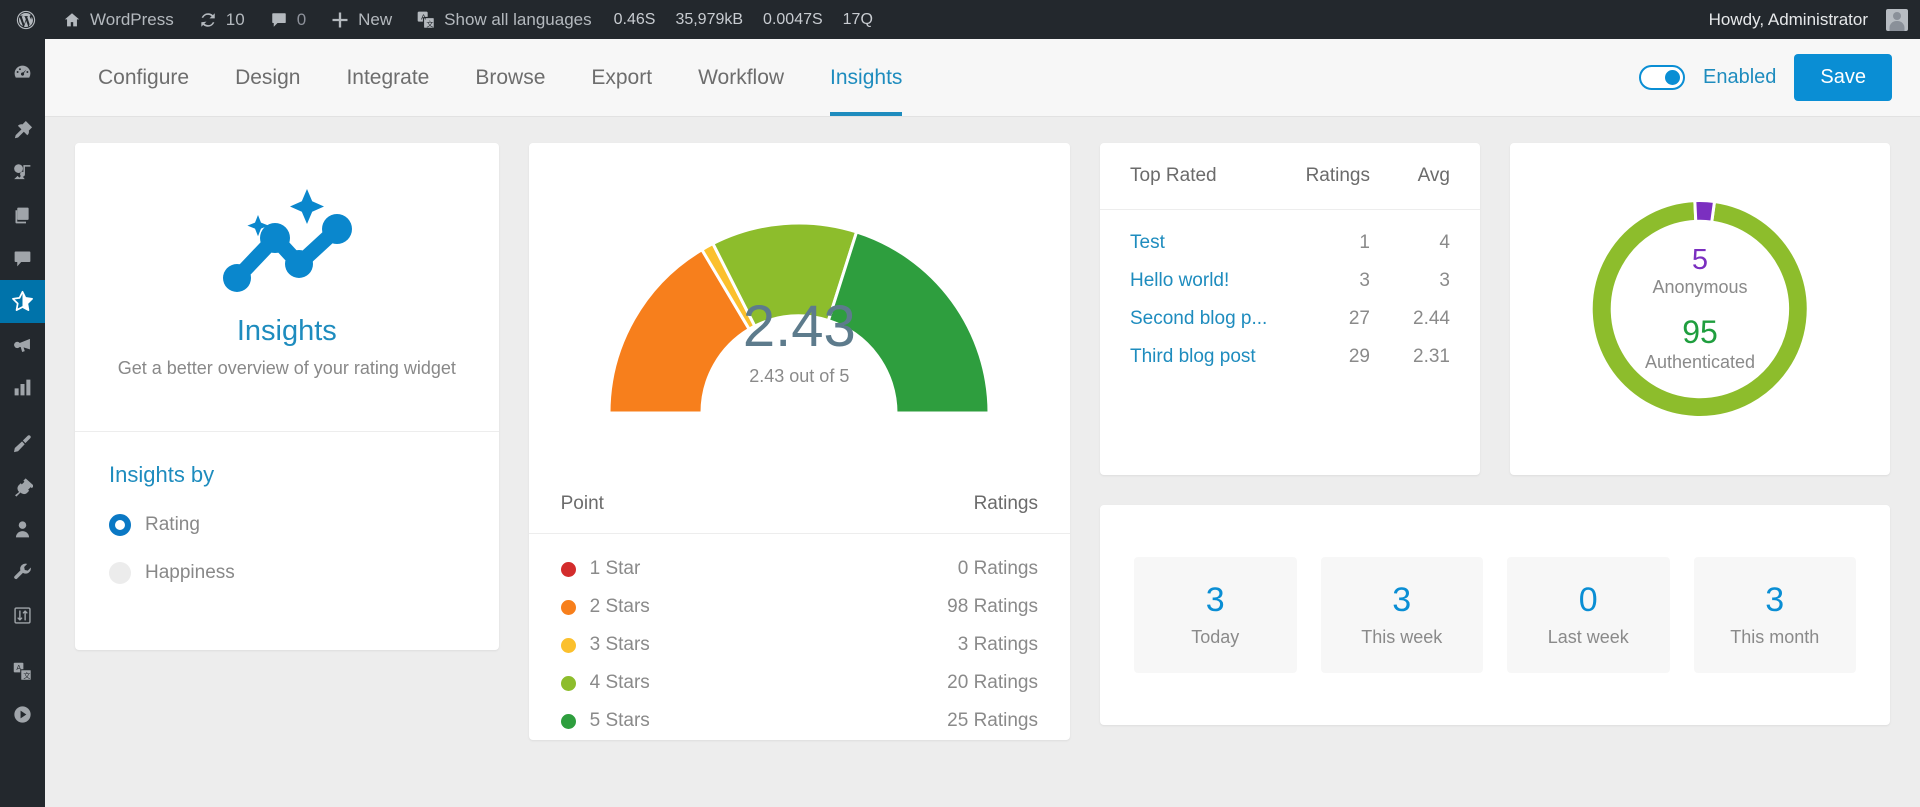 This screenshot has height=807, width=1920. What do you see at coordinates (22, 615) in the screenshot?
I see `sidebar-item-settings` at bounding box center [22, 615].